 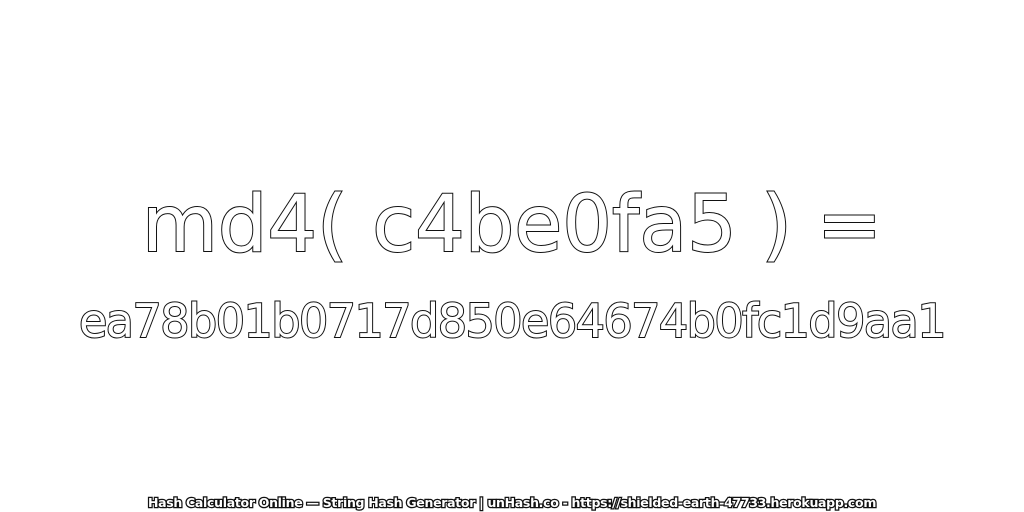 I want to click on hash-expression: md4( c4be0fa5 ) =, so click(x=512, y=225).